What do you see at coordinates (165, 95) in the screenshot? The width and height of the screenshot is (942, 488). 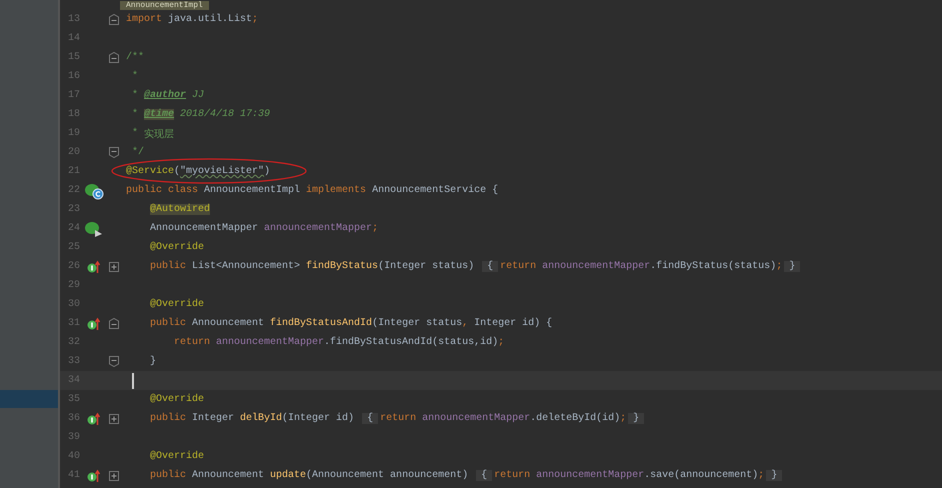 I see `doc-tag-text: @author` at bounding box center [165, 95].